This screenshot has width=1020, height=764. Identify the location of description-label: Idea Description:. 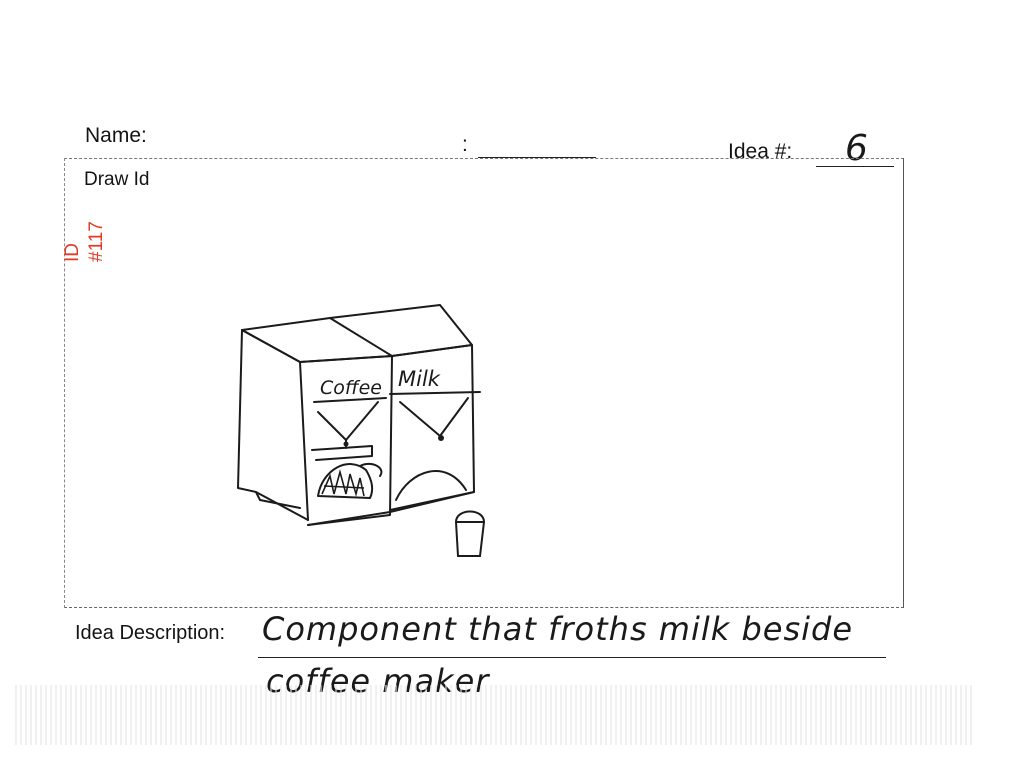
(150, 633).